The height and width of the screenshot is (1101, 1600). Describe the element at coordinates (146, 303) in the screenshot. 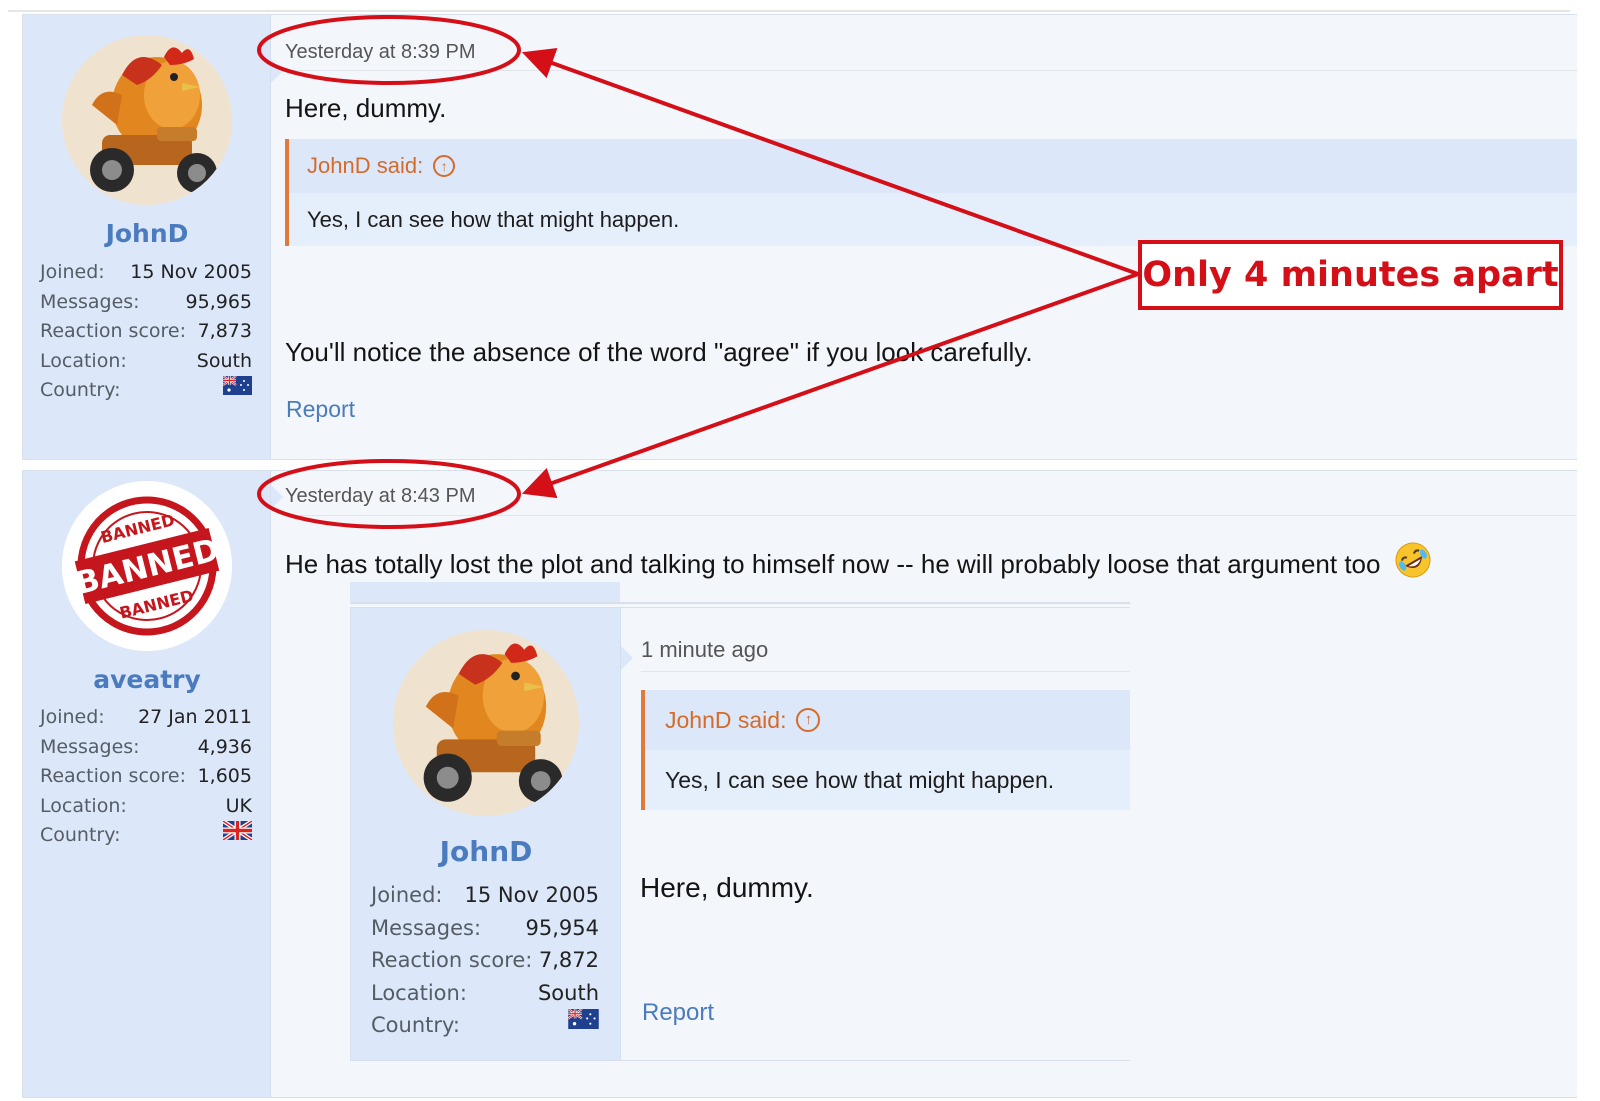

I see `messages-row: Messages: 95,965` at that location.